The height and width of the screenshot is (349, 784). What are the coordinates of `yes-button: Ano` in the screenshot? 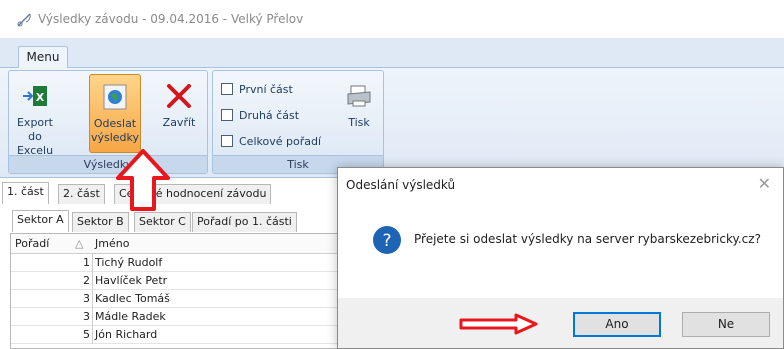 It's located at (617, 324).